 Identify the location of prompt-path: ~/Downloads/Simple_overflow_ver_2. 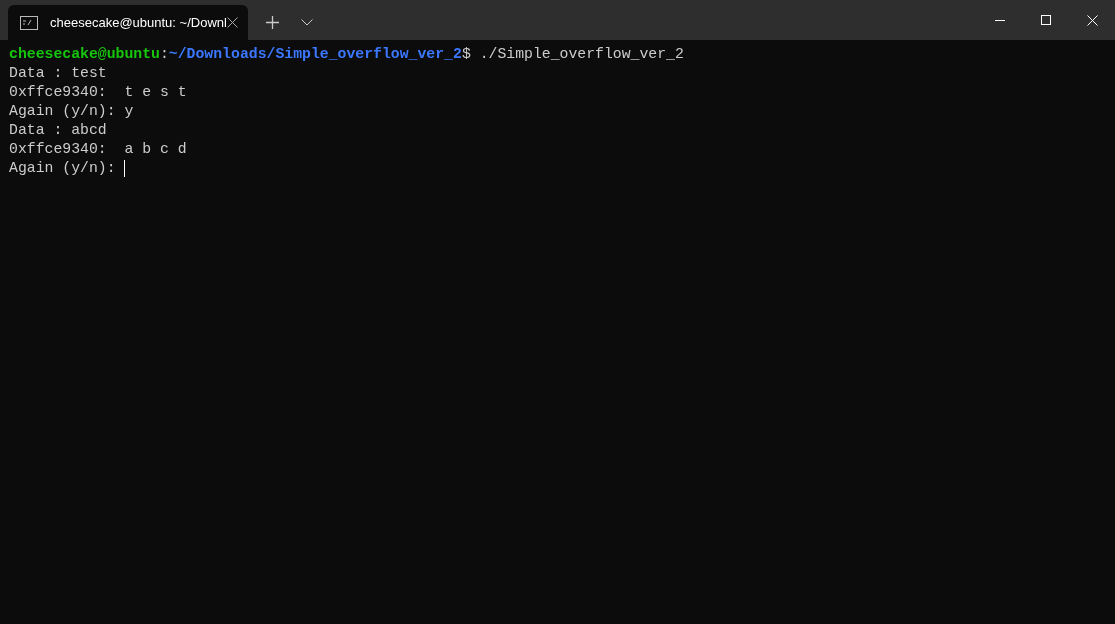
(315, 54).